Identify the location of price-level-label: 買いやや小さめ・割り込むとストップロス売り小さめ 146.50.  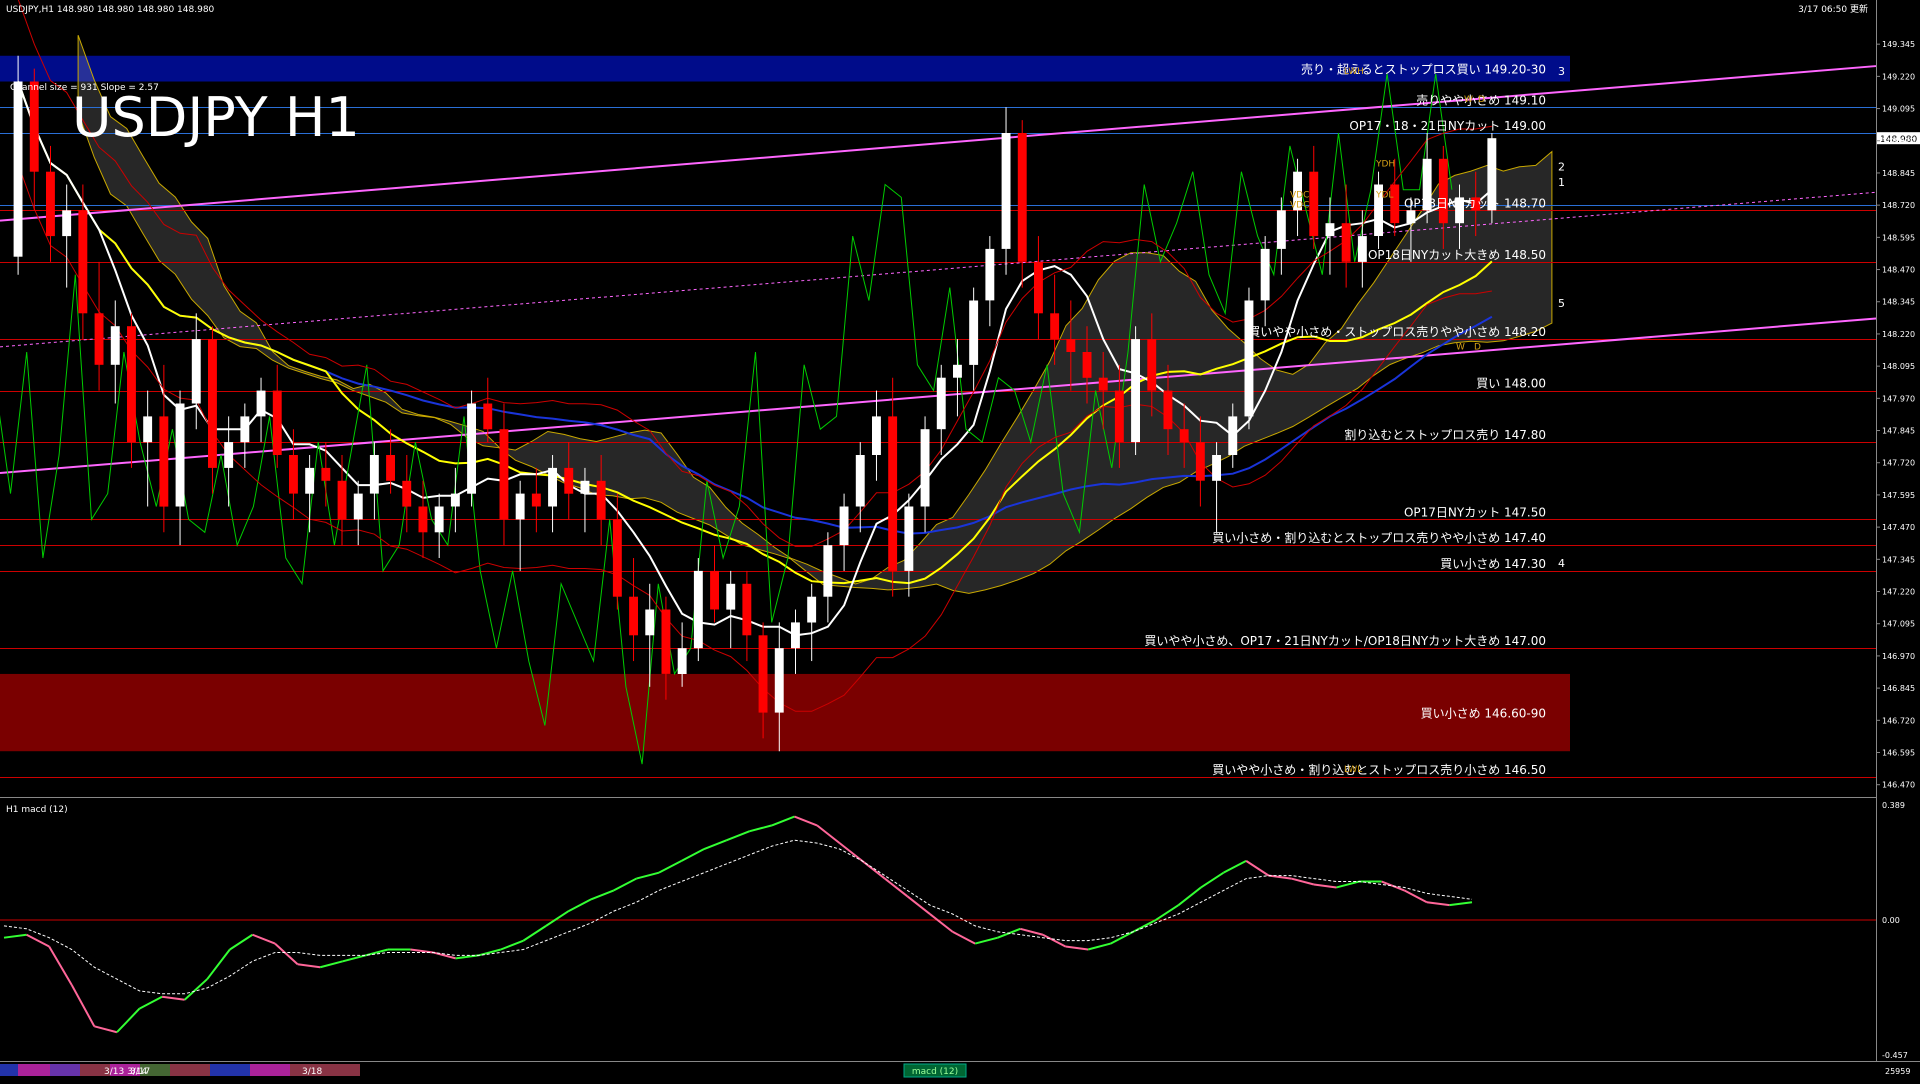
(1379, 769).